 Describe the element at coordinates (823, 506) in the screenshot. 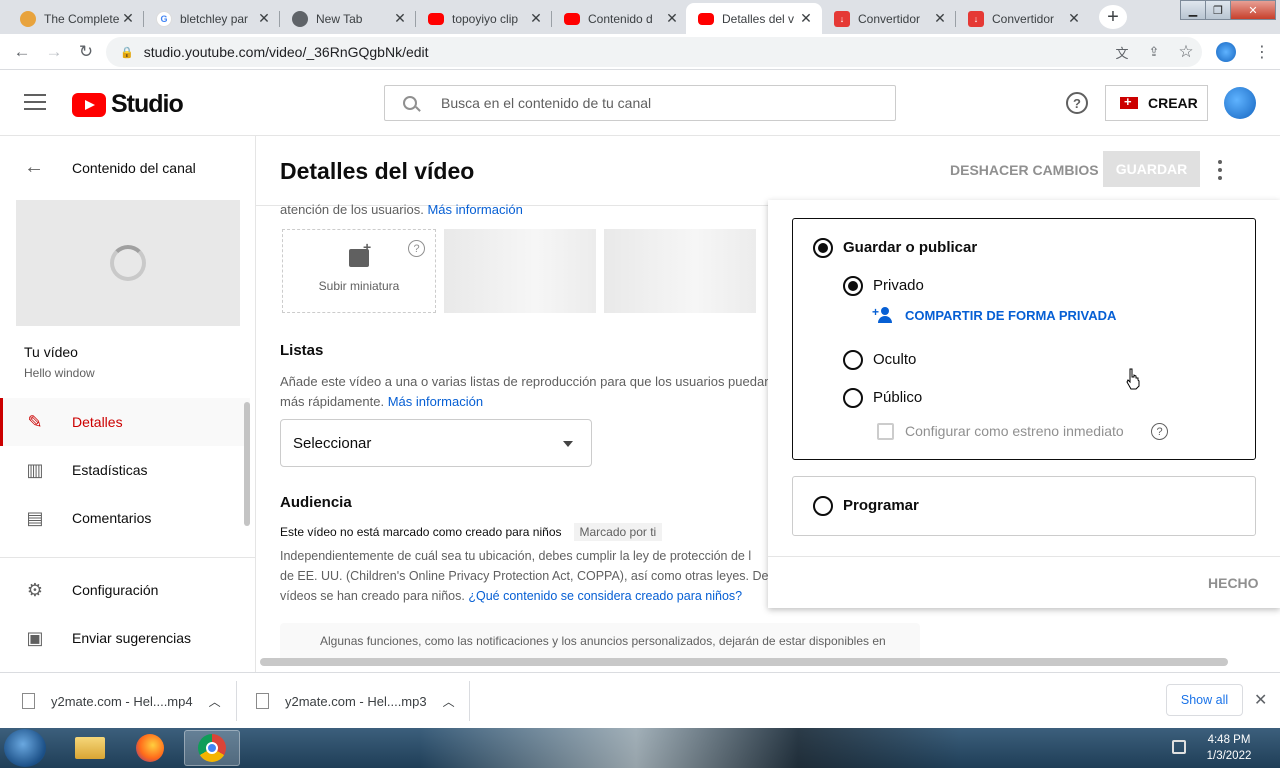

I see `schedule-radio` at that location.